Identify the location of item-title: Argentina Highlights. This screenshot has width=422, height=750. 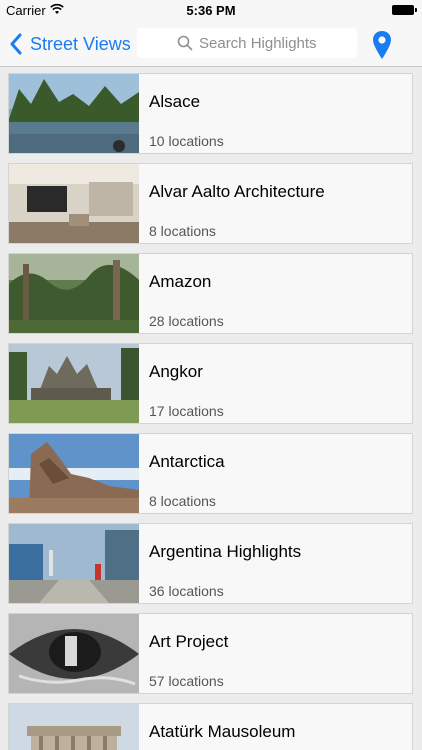
(225, 551).